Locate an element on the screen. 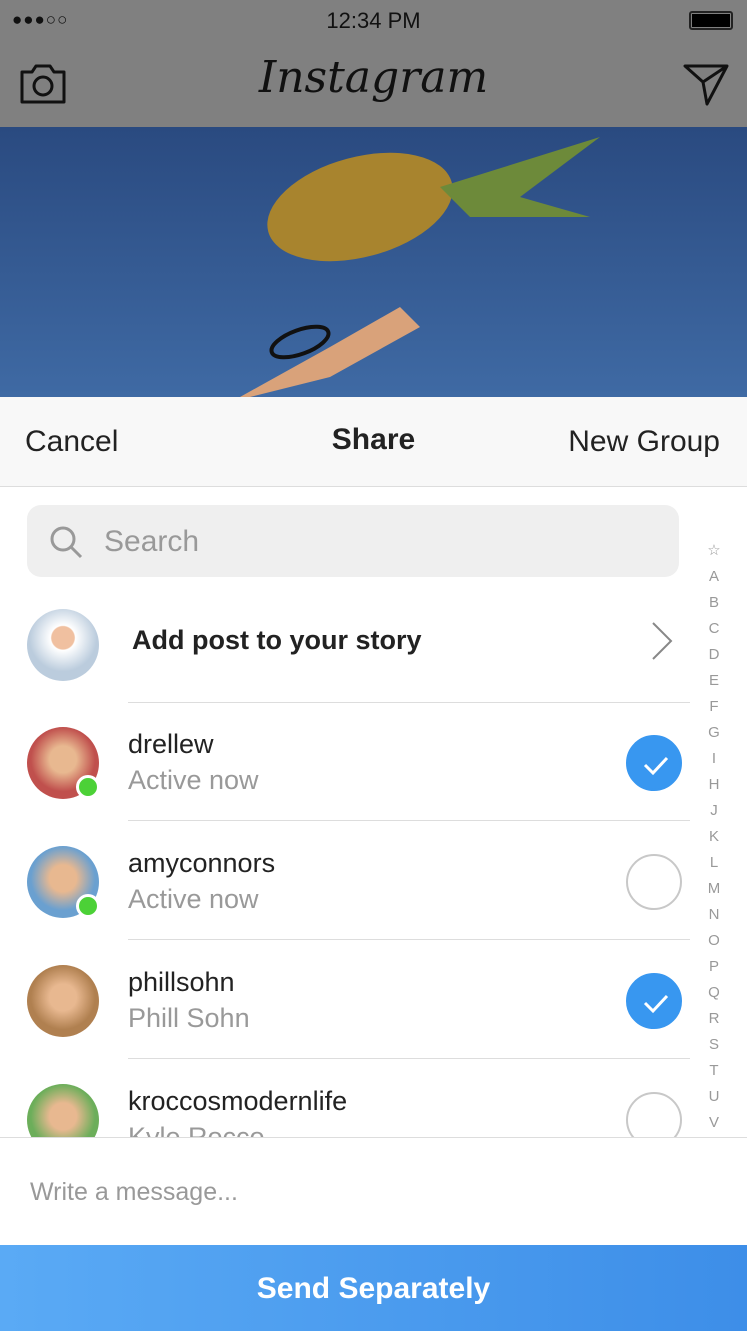  index-letter: V is located at coordinates (714, 1123).